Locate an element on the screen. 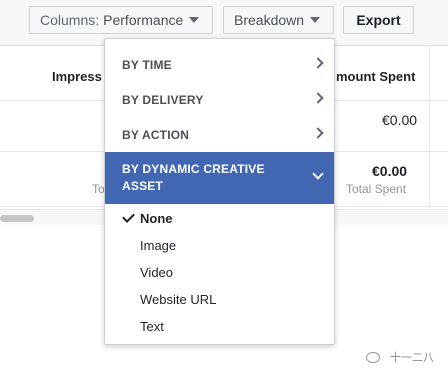 The image size is (448, 377). scrollbar-thumb is located at coordinates (17, 218).